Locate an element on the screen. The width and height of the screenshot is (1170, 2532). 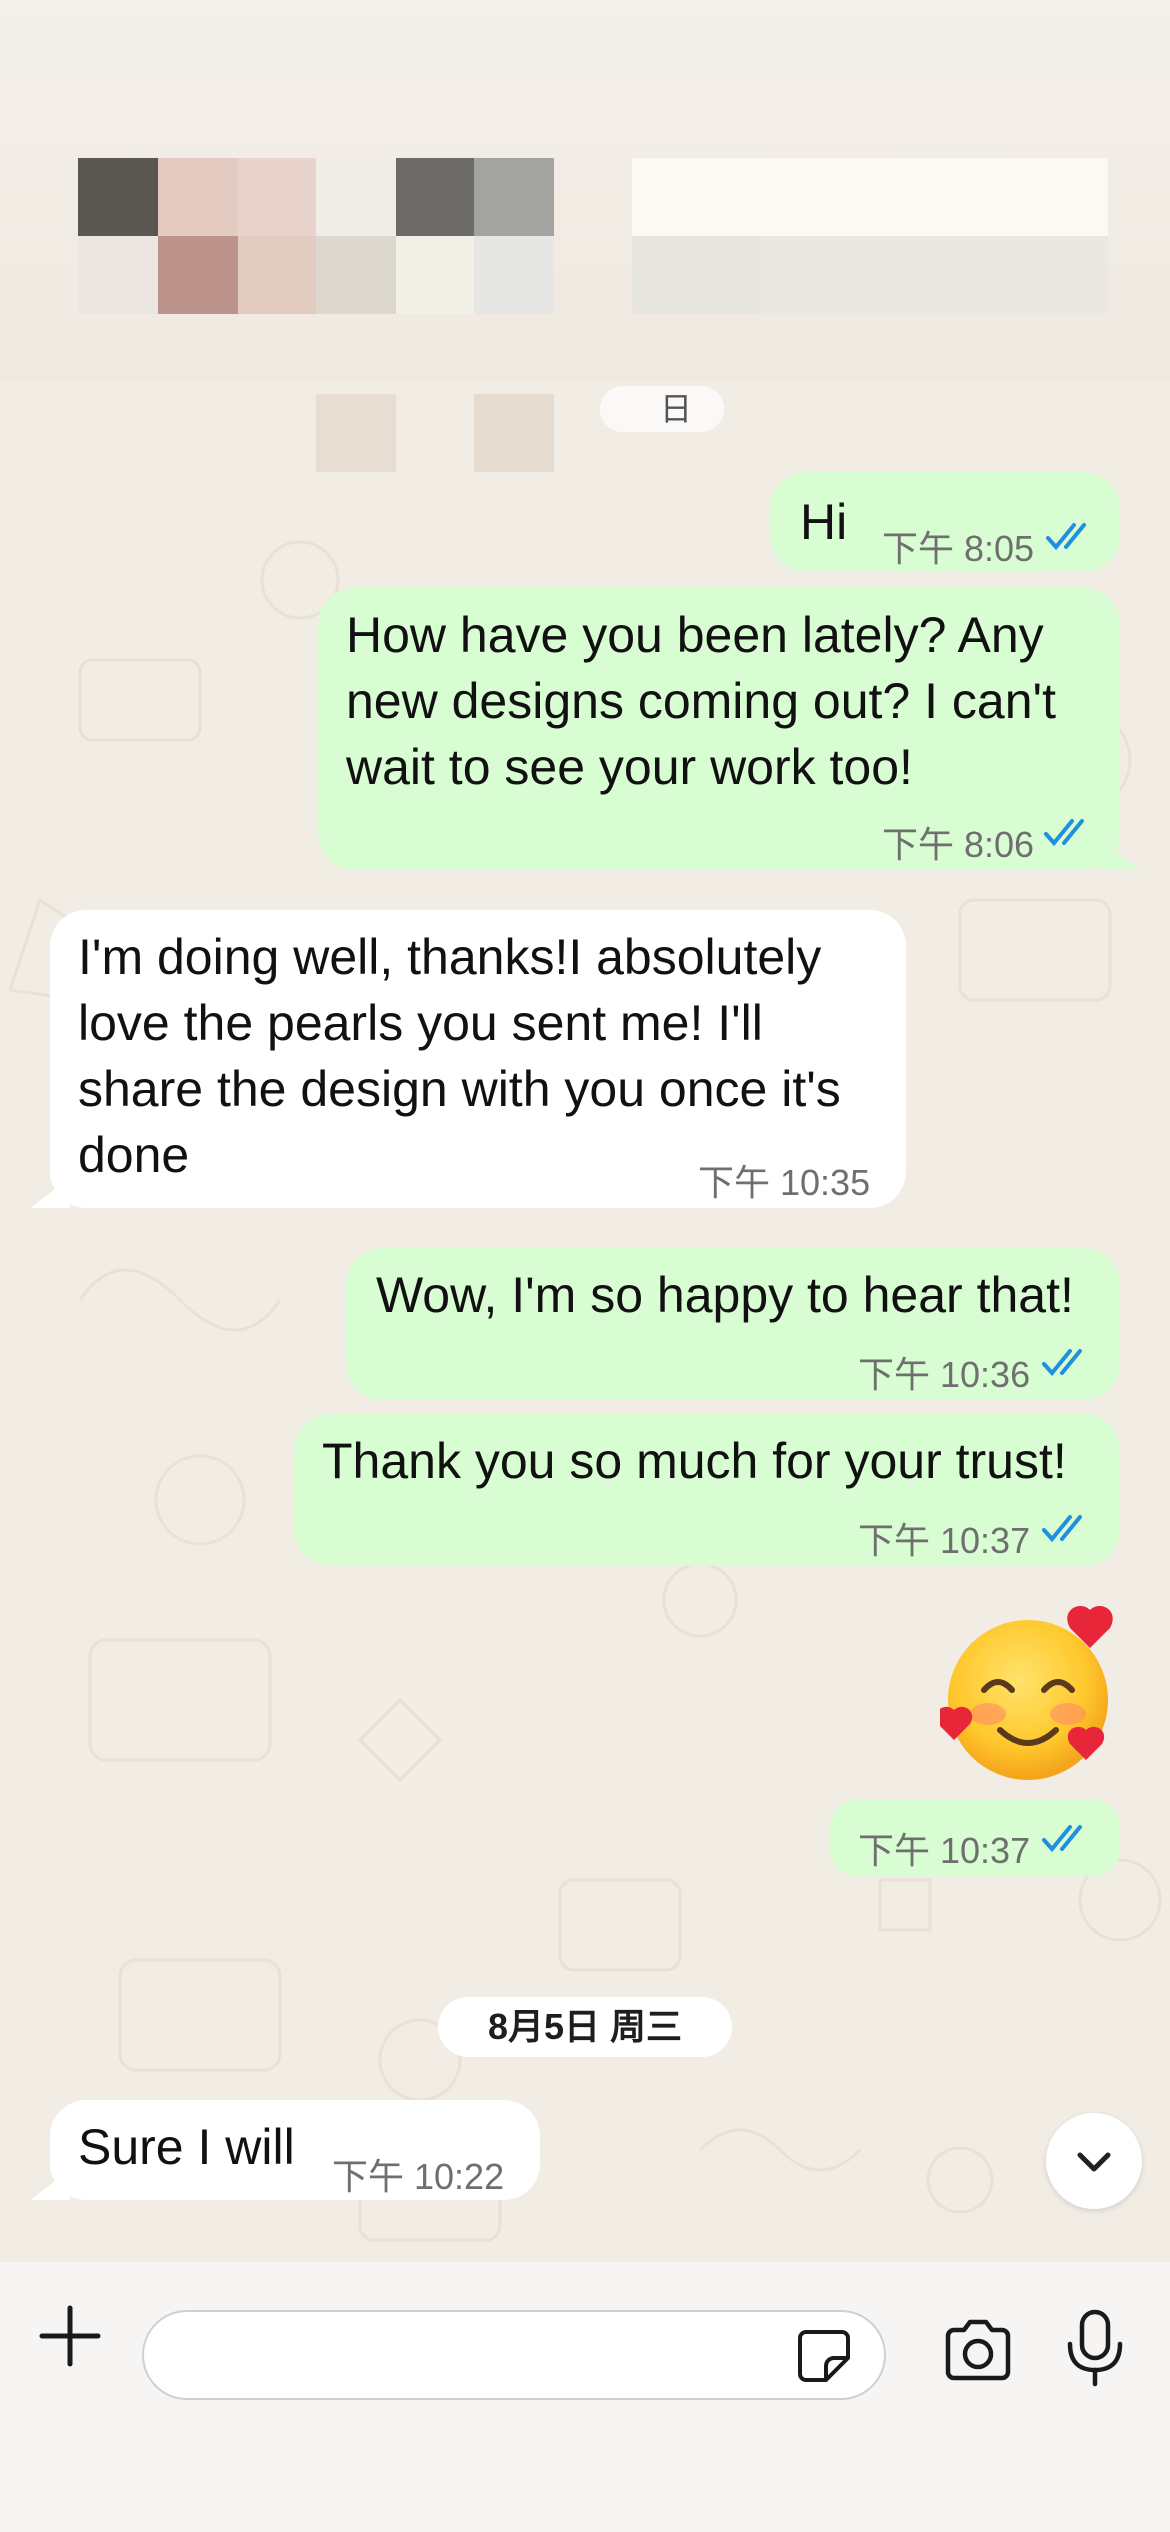
message-text-line: share the design with you once it's is located at coordinates (459, 1089).